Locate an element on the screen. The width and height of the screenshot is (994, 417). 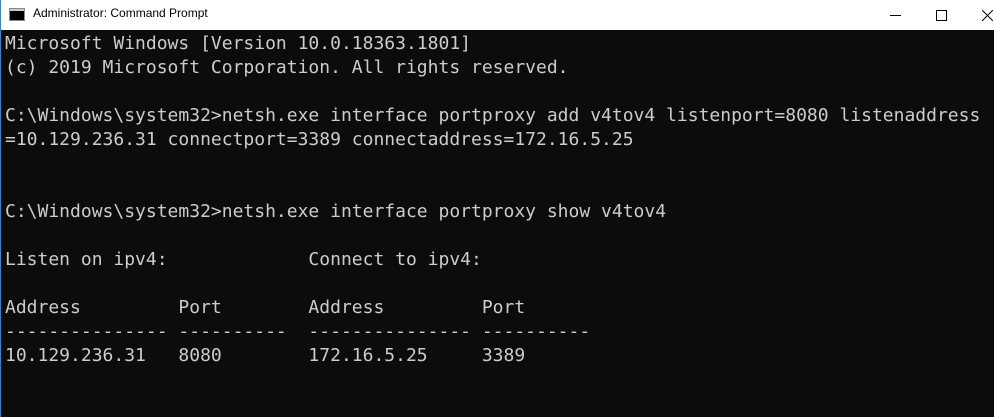
close-button is located at coordinates (979, 15).